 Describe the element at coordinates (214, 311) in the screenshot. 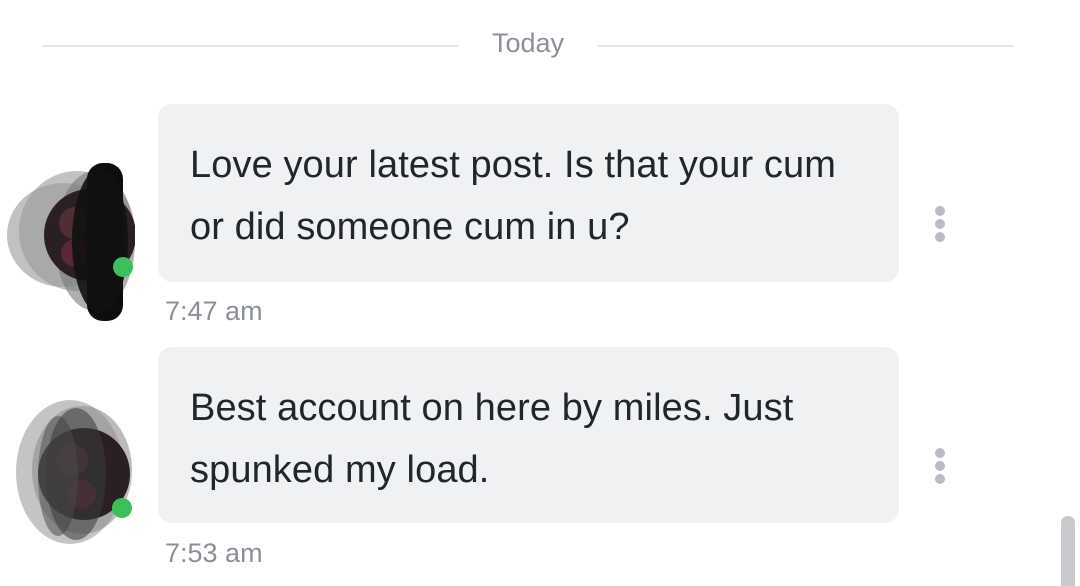

I see `message-timestamp: 7:47 am` at that location.